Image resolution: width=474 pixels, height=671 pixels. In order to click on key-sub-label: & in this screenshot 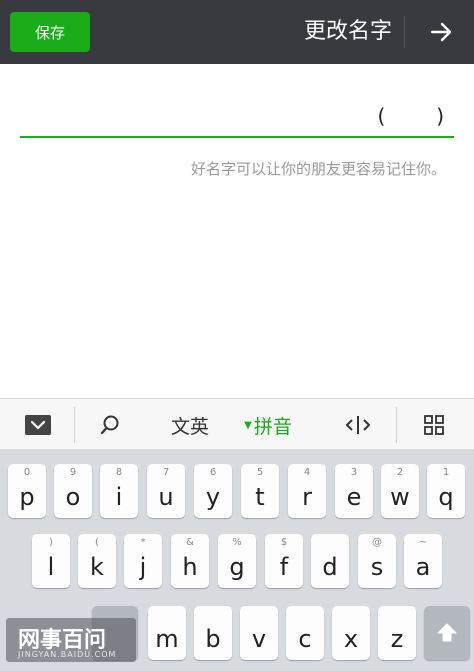, I will do `click(190, 542)`.